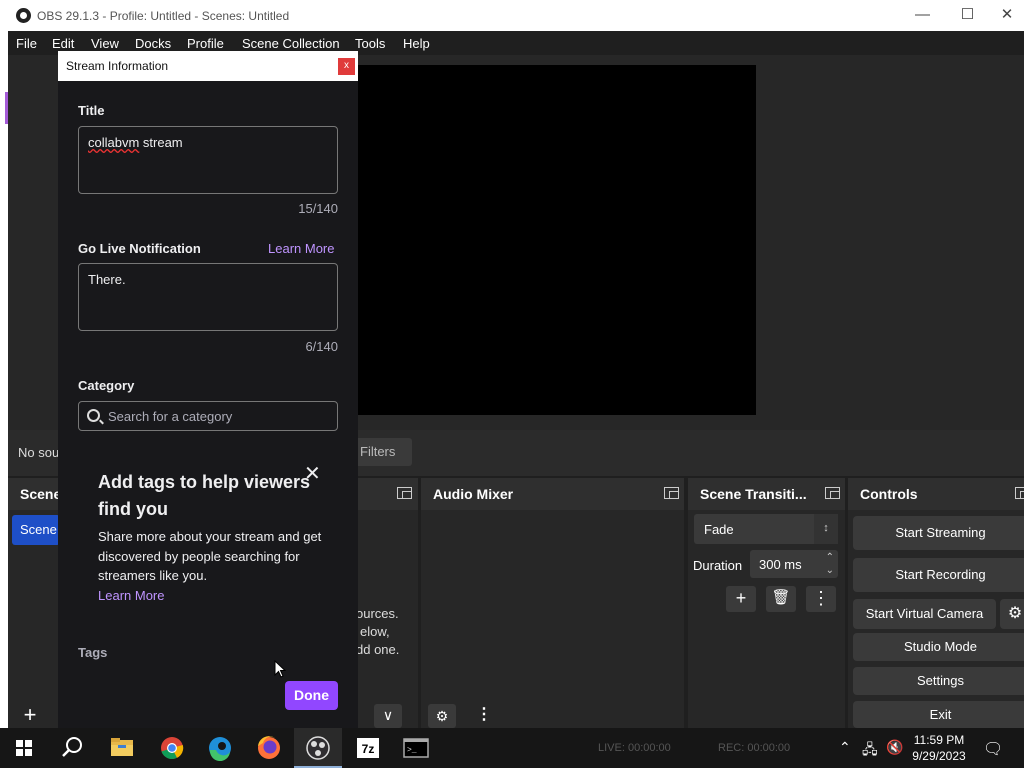  What do you see at coordinates (208, 297) in the screenshot?
I see `go-live-notification-textarea: There.` at bounding box center [208, 297].